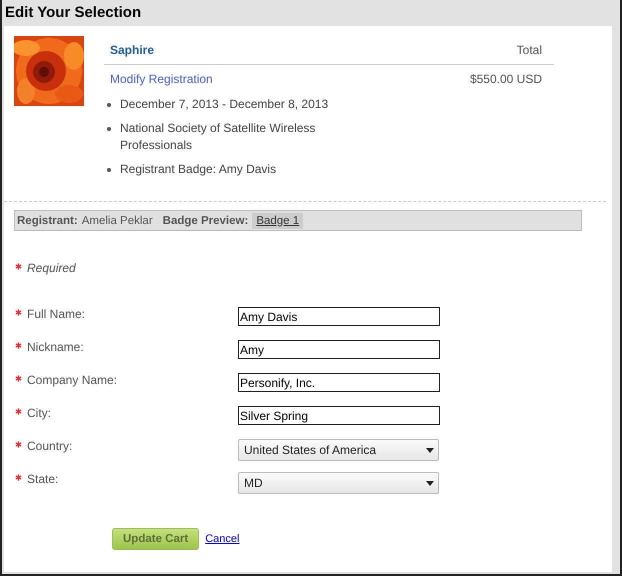 This screenshot has width=622, height=576. What do you see at coordinates (73, 12) in the screenshot?
I see `window-title: Edit Your Selection` at bounding box center [73, 12].